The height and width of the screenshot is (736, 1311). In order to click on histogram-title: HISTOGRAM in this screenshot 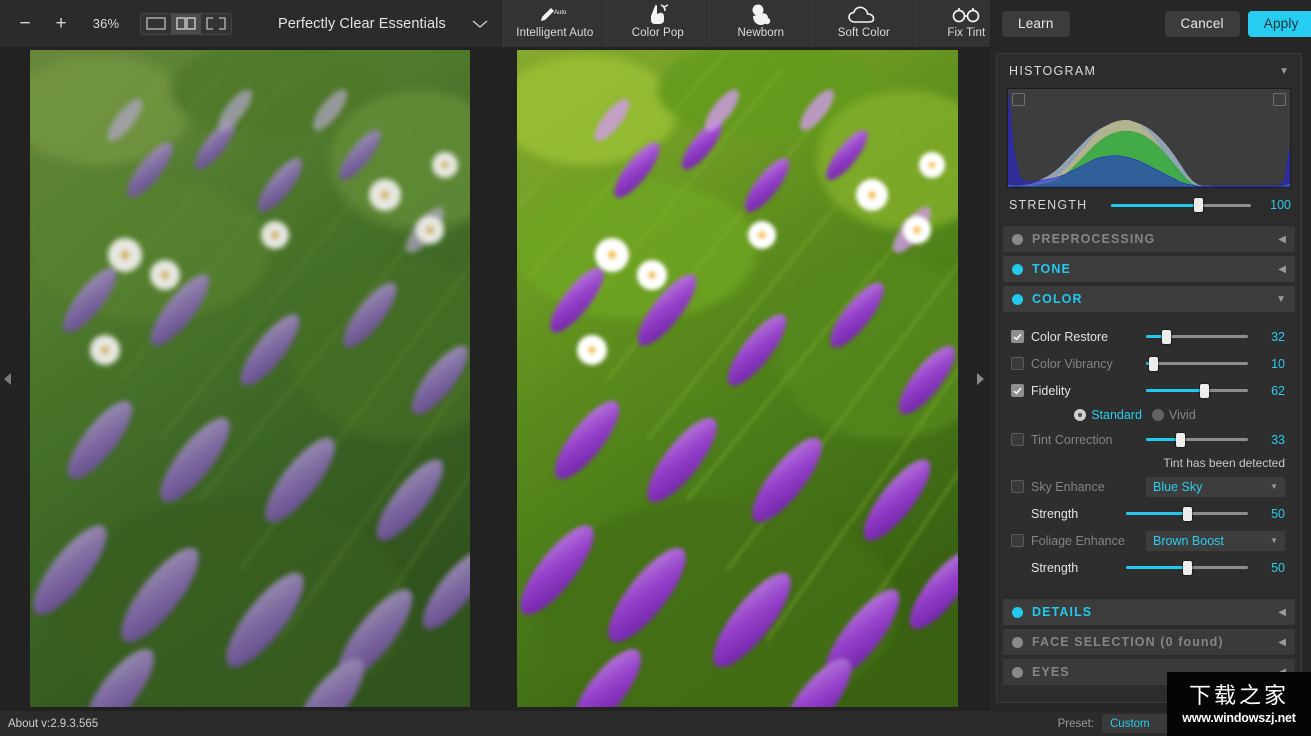, I will do `click(1053, 71)`.